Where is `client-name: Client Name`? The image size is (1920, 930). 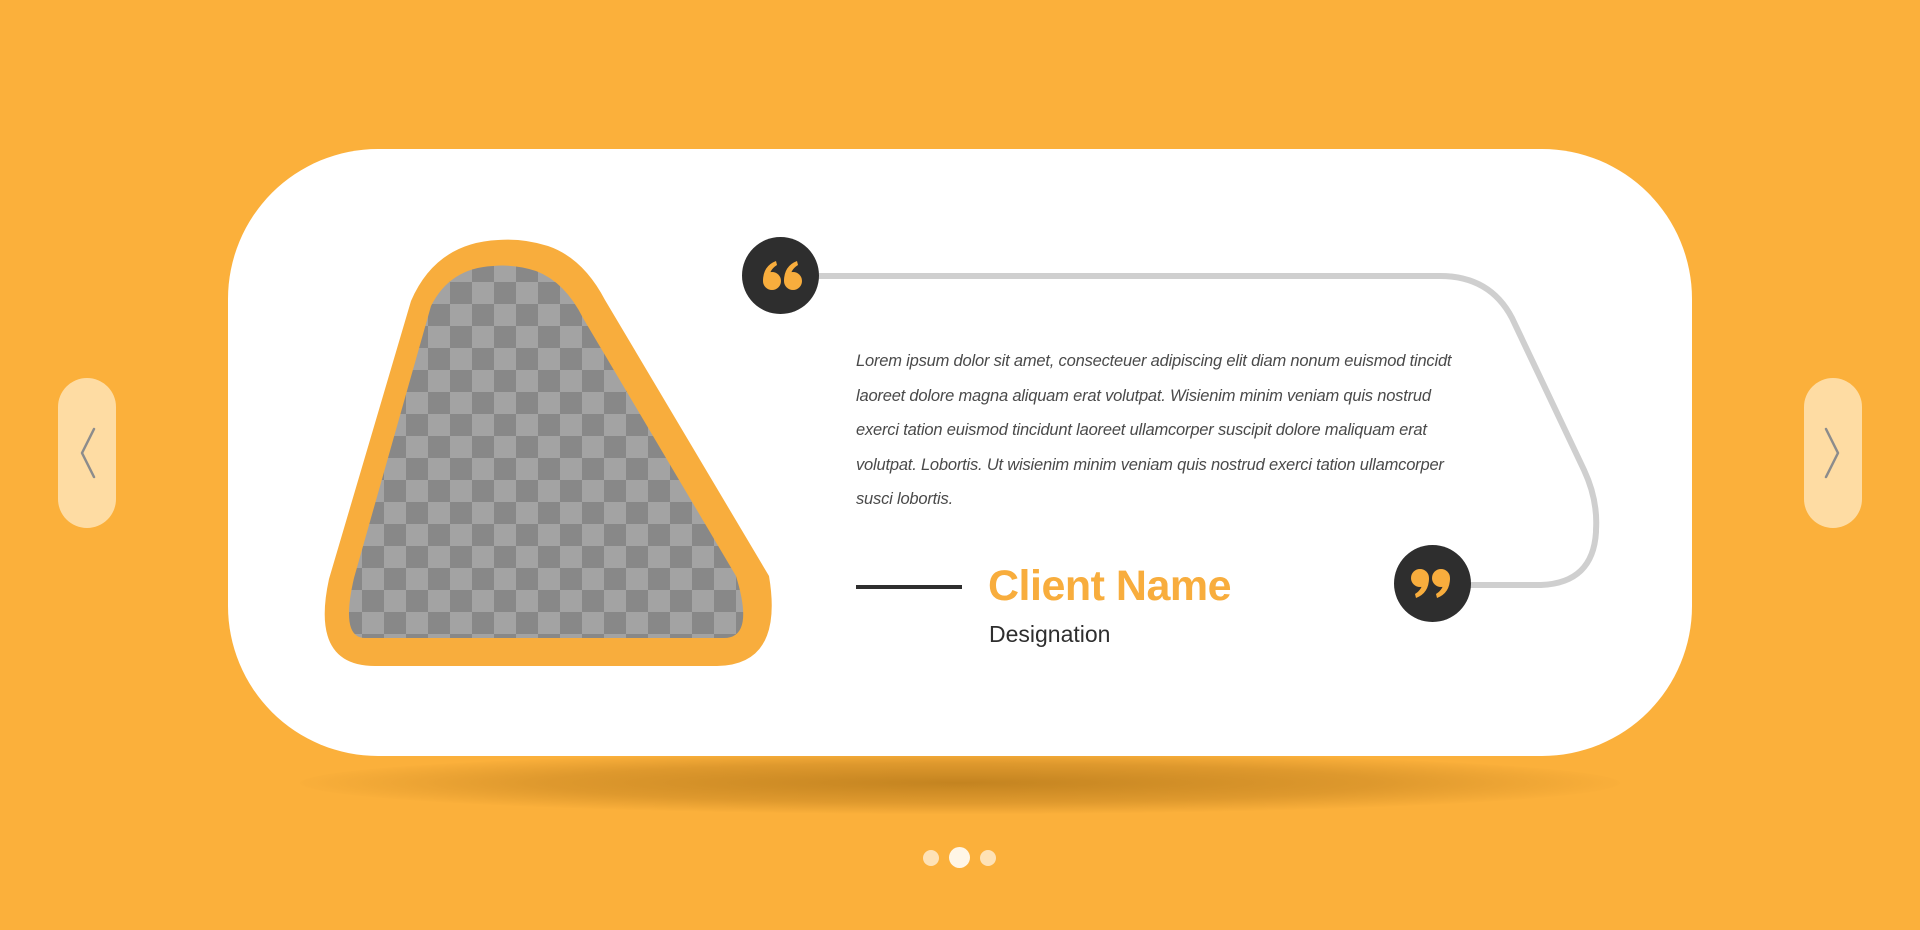 client-name: Client Name is located at coordinates (1110, 586).